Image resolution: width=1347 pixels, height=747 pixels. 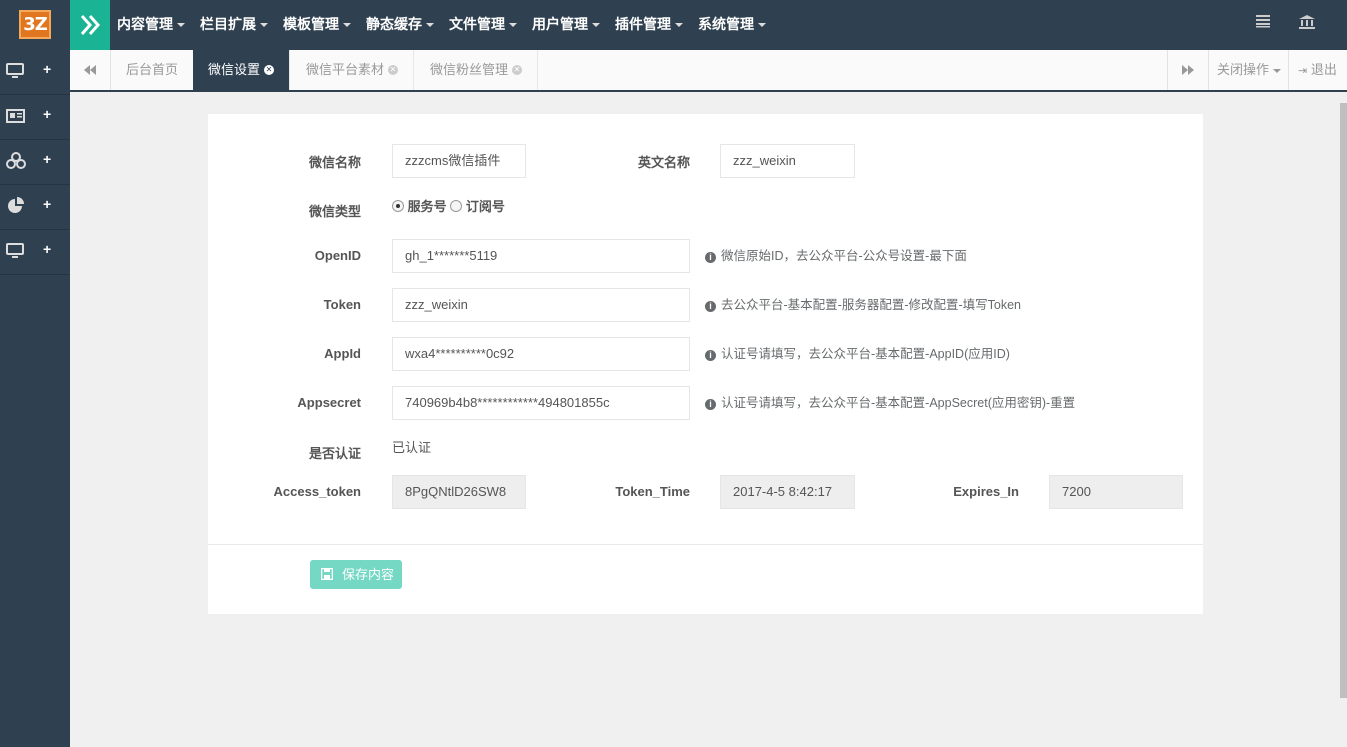 I want to click on logout-button: ⇥ 退出, so click(x=1317, y=70).